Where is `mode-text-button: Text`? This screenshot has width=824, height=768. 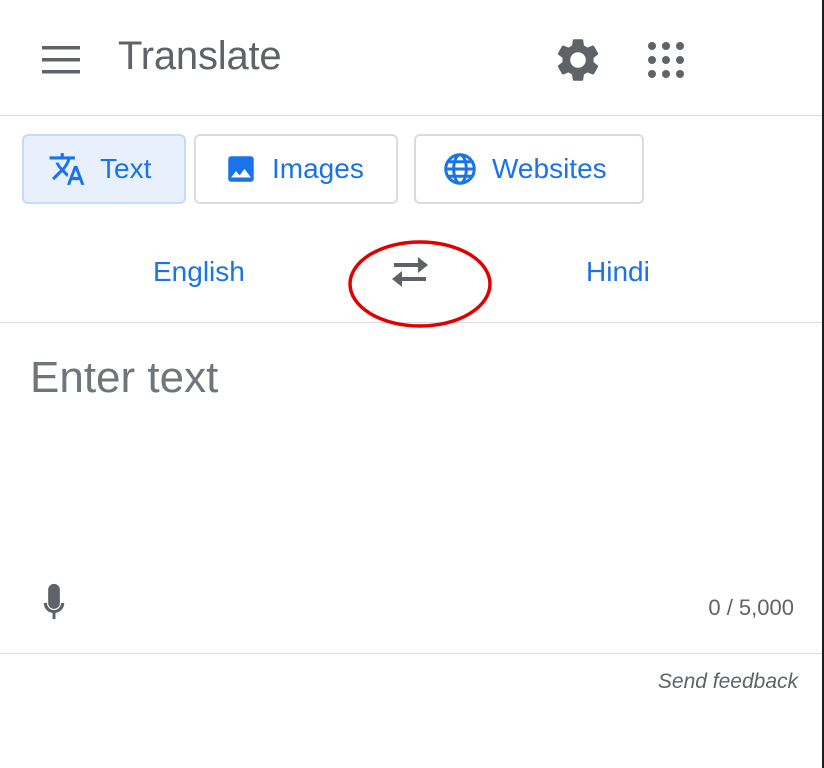
mode-text-button: Text is located at coordinates (104, 169).